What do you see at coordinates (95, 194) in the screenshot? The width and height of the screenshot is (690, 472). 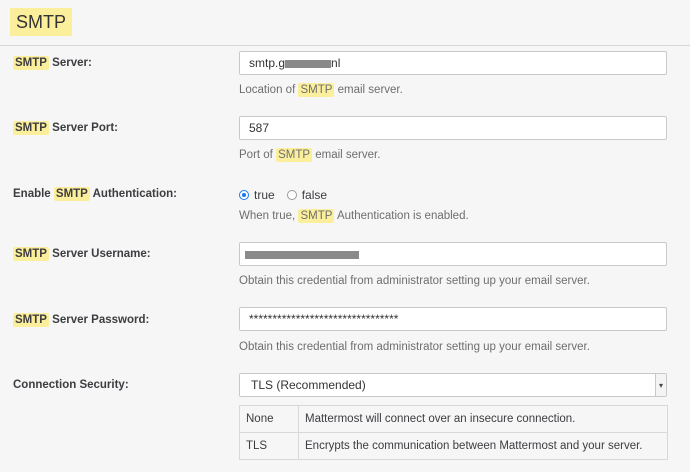 I see `smtp-auth-label: Enable SMTP Authentication:` at bounding box center [95, 194].